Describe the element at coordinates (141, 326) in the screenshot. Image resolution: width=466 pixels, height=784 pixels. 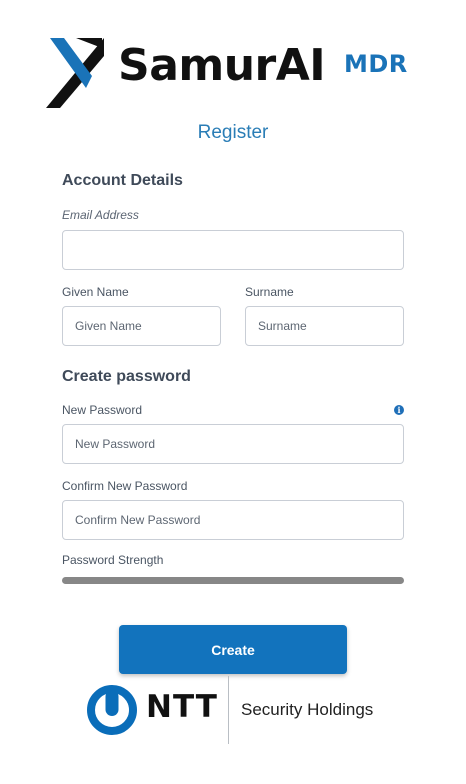
I see `given-name-field` at that location.